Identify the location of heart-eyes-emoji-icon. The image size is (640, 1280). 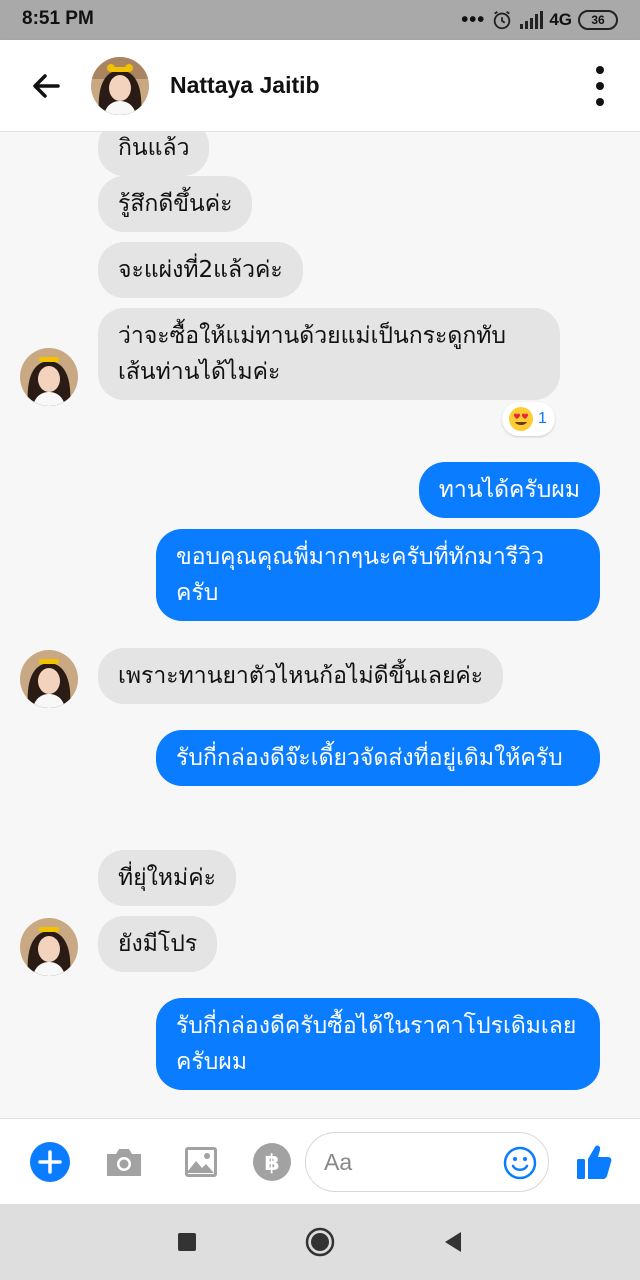
(521, 419).